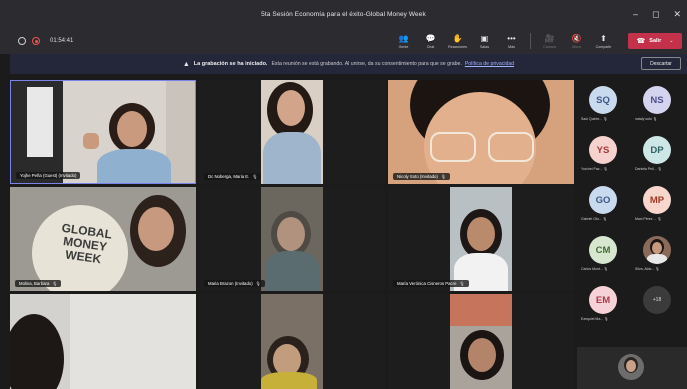 Image resolution: width=687 pixels, height=389 pixels. I want to click on people-label: Gente, so click(403, 46).